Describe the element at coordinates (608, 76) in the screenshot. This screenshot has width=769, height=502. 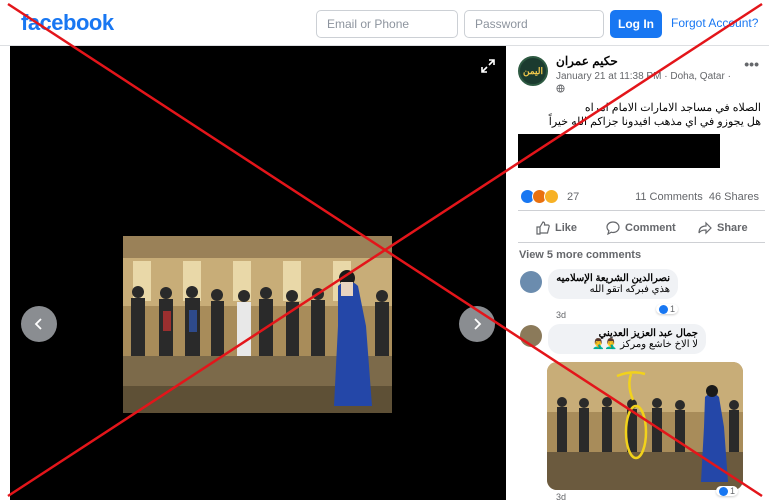
I see `post-date: January 21 at 11:38 PM` at that location.